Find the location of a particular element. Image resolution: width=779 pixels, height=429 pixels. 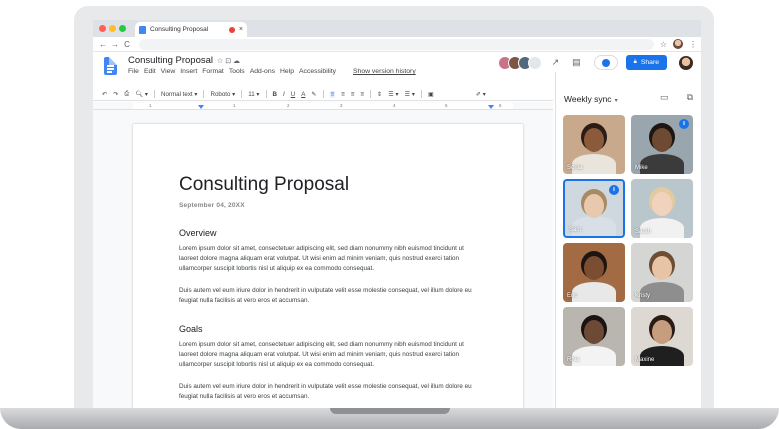

meet-active-icon is located at coordinates (605, 62).